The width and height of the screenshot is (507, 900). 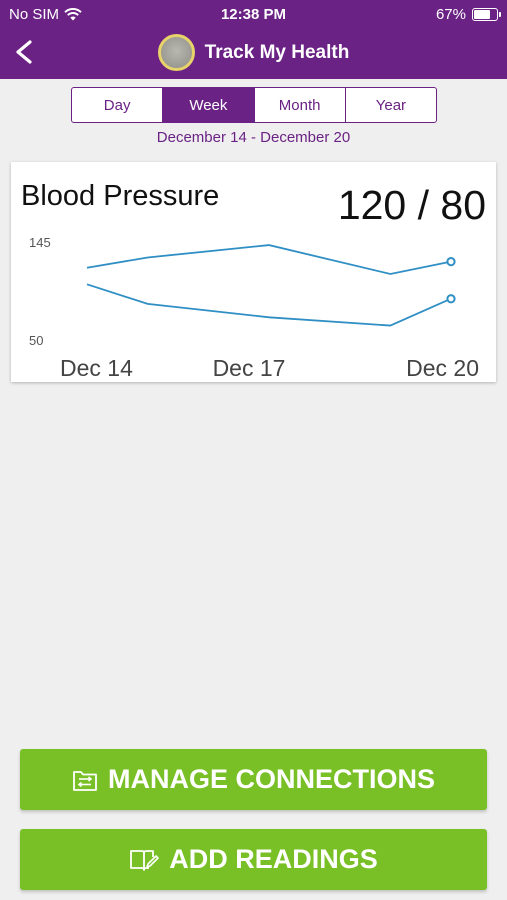 I want to click on tab-month: Month, so click(x=300, y=105).